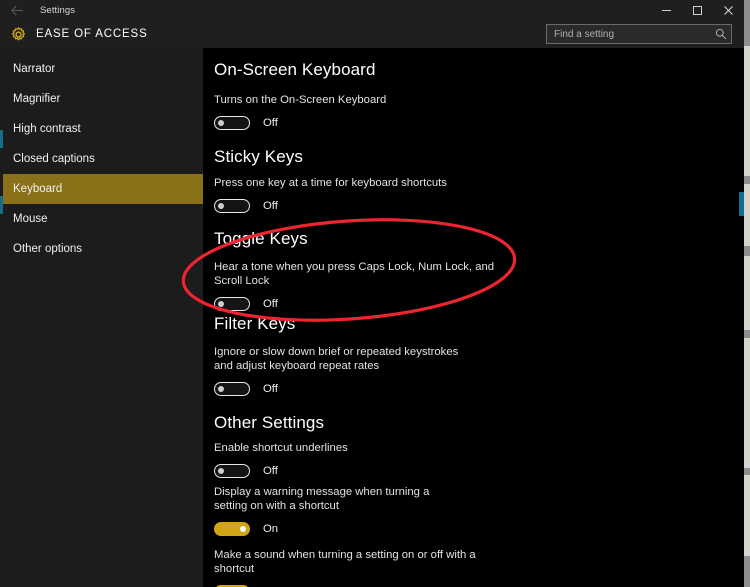  Describe the element at coordinates (232, 471) in the screenshot. I see `toggle-enable-shortcut-underlines` at that location.